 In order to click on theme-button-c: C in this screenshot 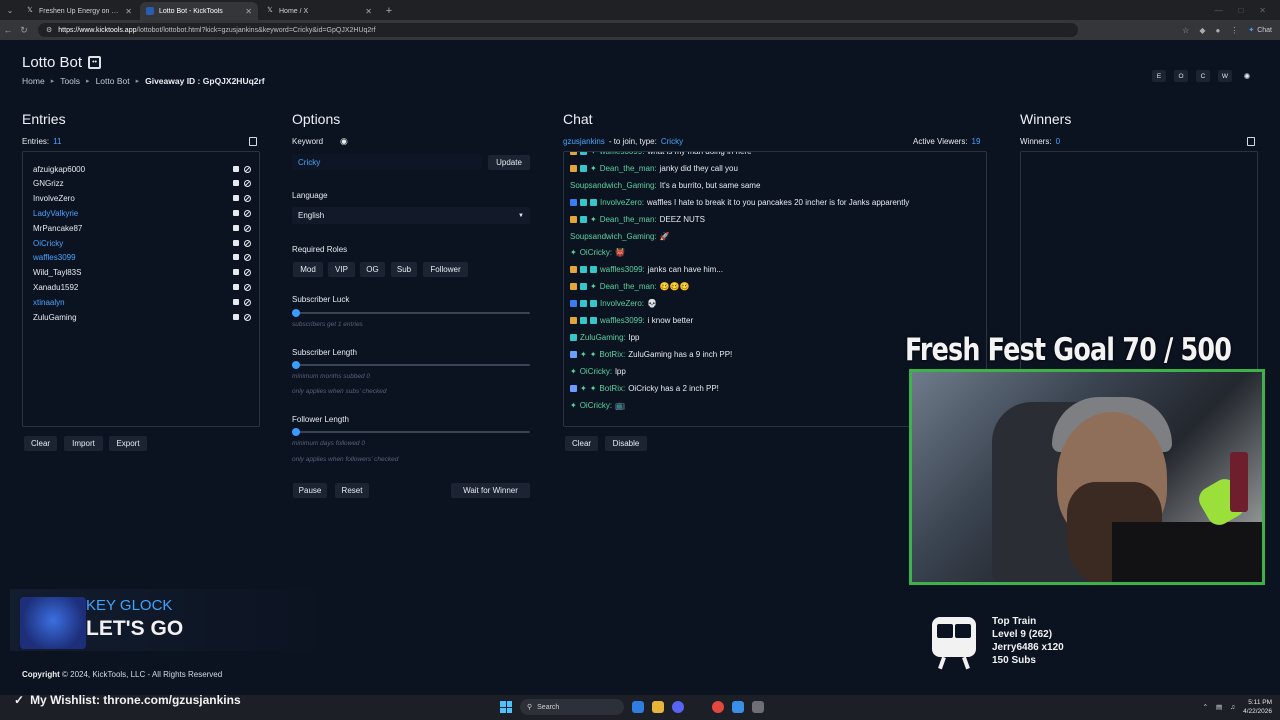, I will do `click(1203, 76)`.